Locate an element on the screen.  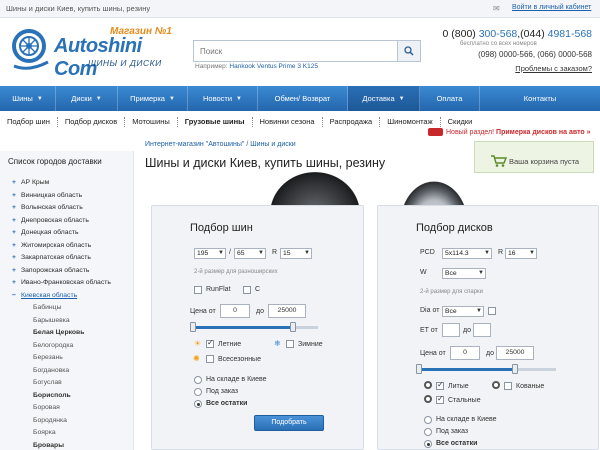
cart-icon is located at coordinates (499, 161).